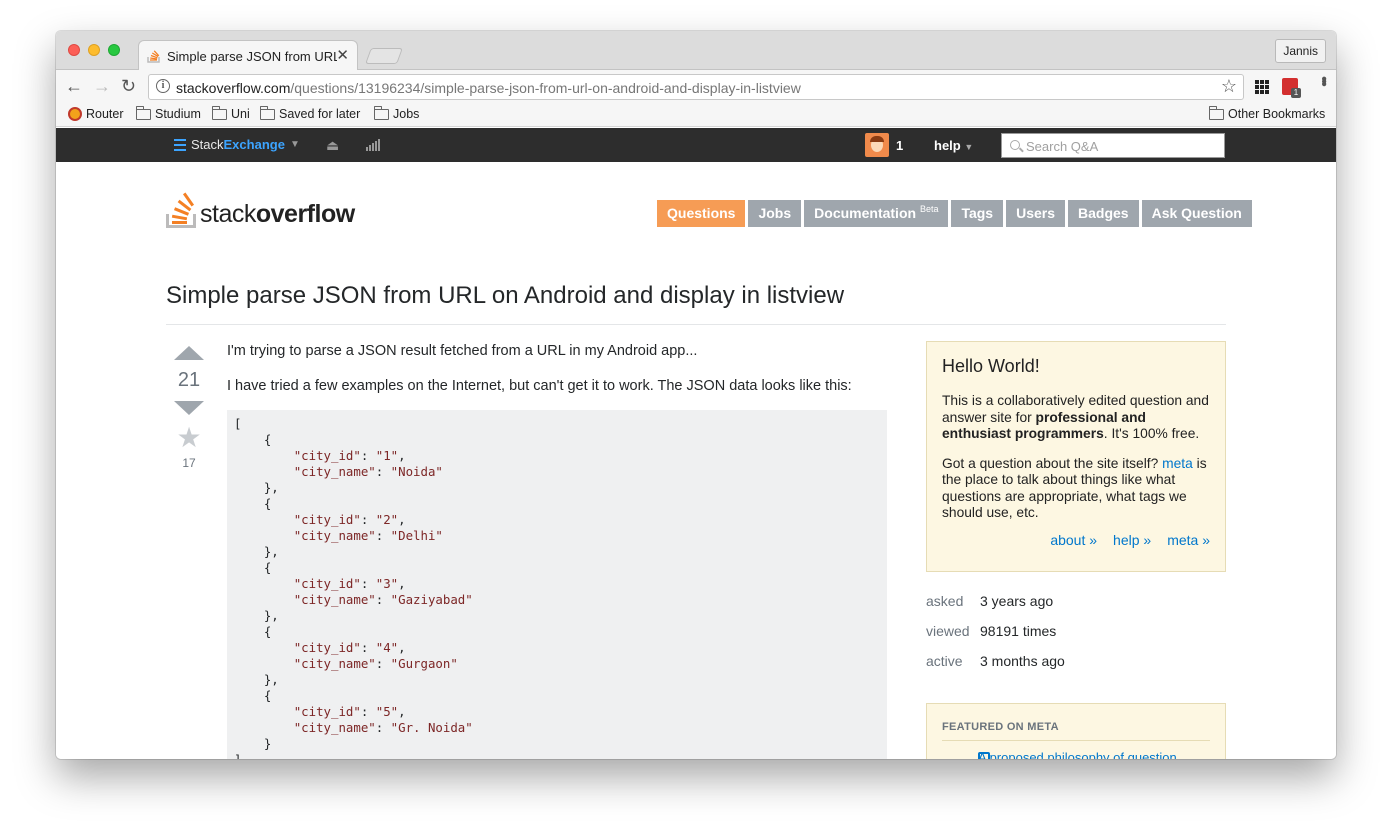  Describe the element at coordinates (876, 213) in the screenshot. I see `nav-documentation: Documentation Beta` at that location.